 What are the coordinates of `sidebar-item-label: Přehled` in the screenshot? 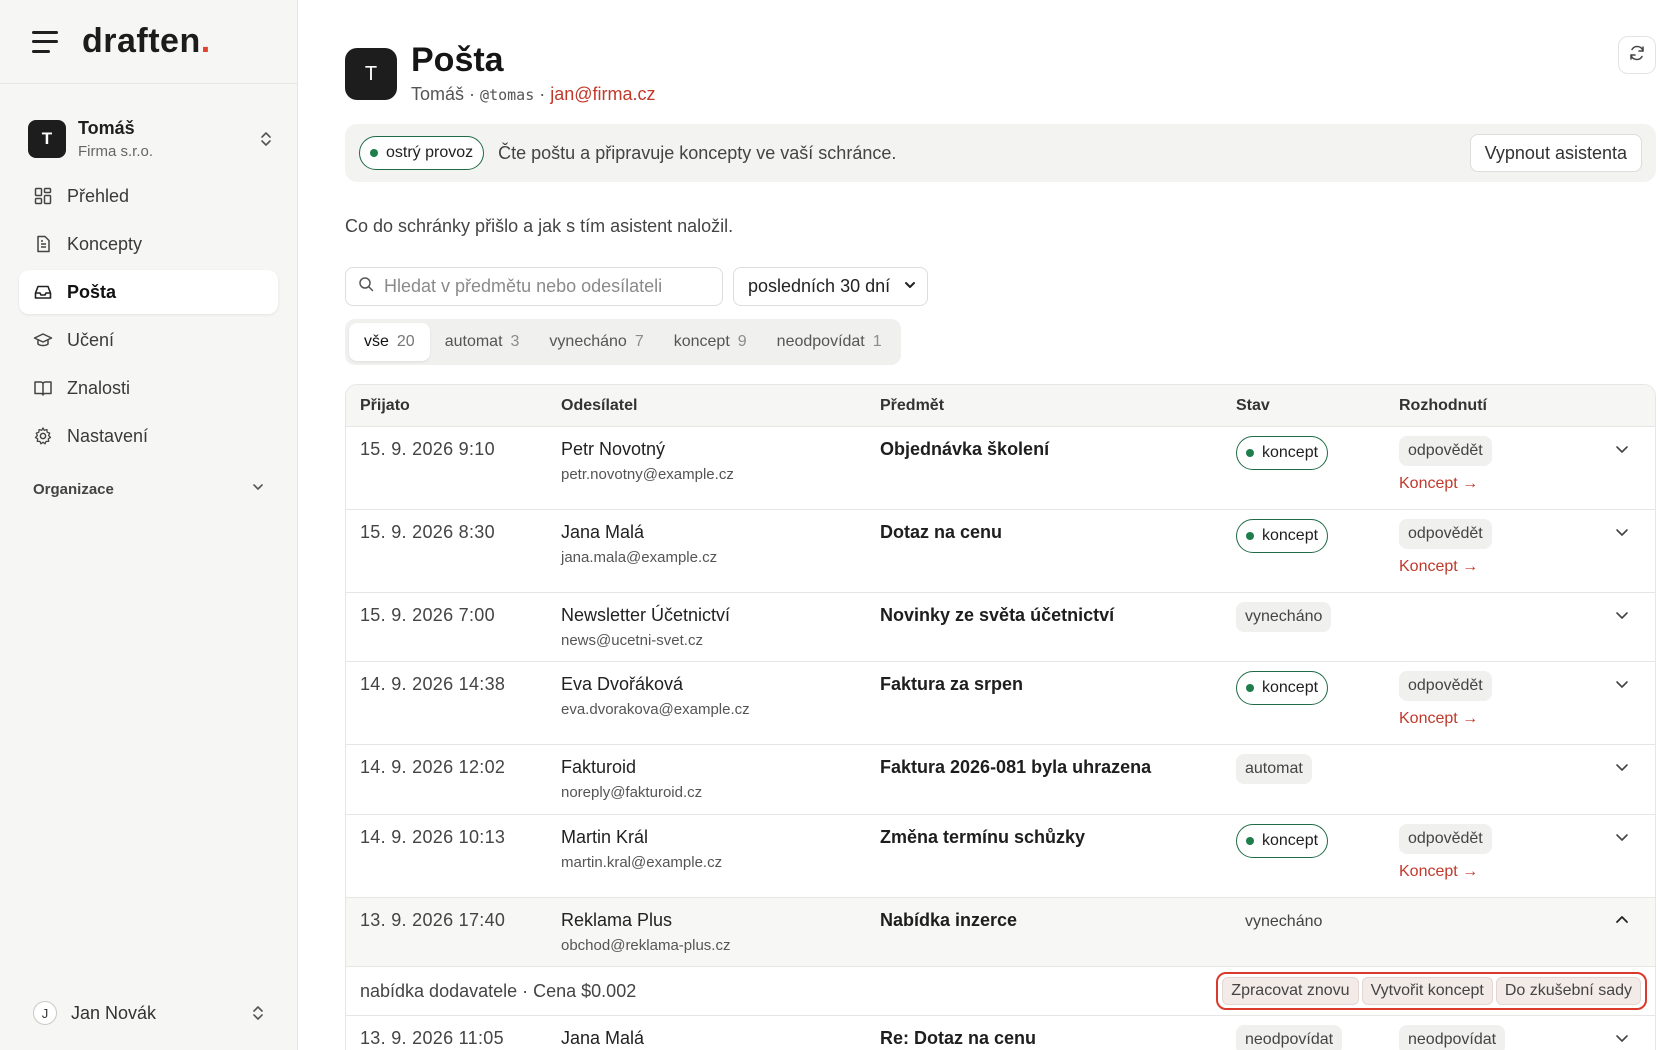 It's located at (98, 195).